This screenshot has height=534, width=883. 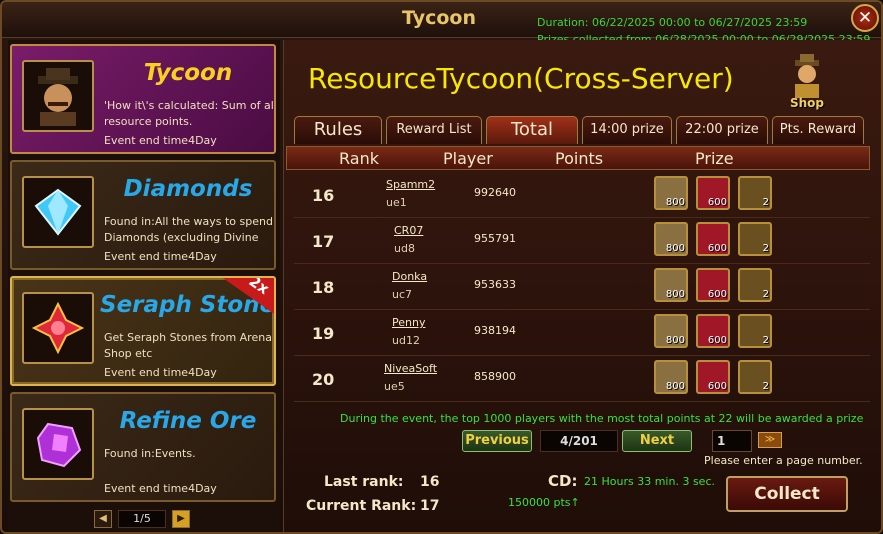 I want to click on tab-1400-prize: 14:00 prize, so click(x=627, y=130).